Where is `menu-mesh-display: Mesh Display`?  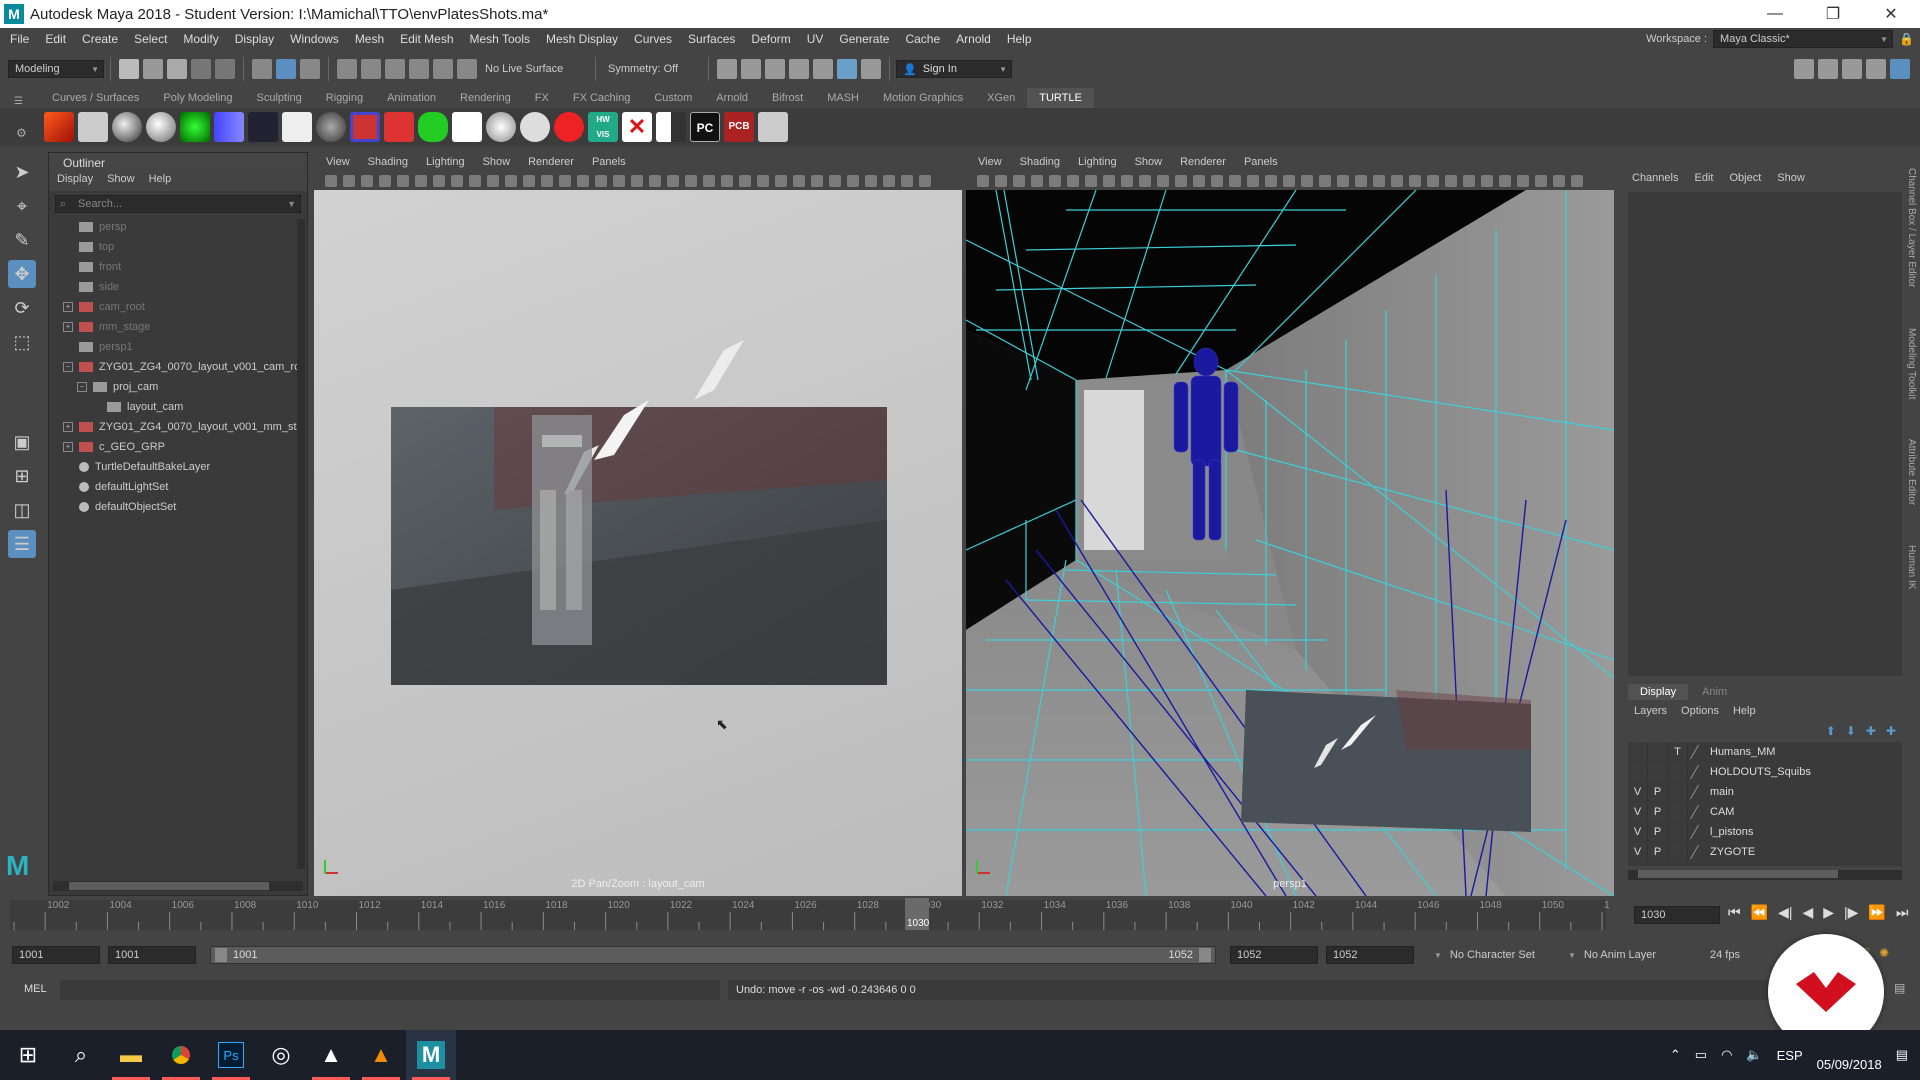 menu-mesh-display: Mesh Display is located at coordinates (582, 39).